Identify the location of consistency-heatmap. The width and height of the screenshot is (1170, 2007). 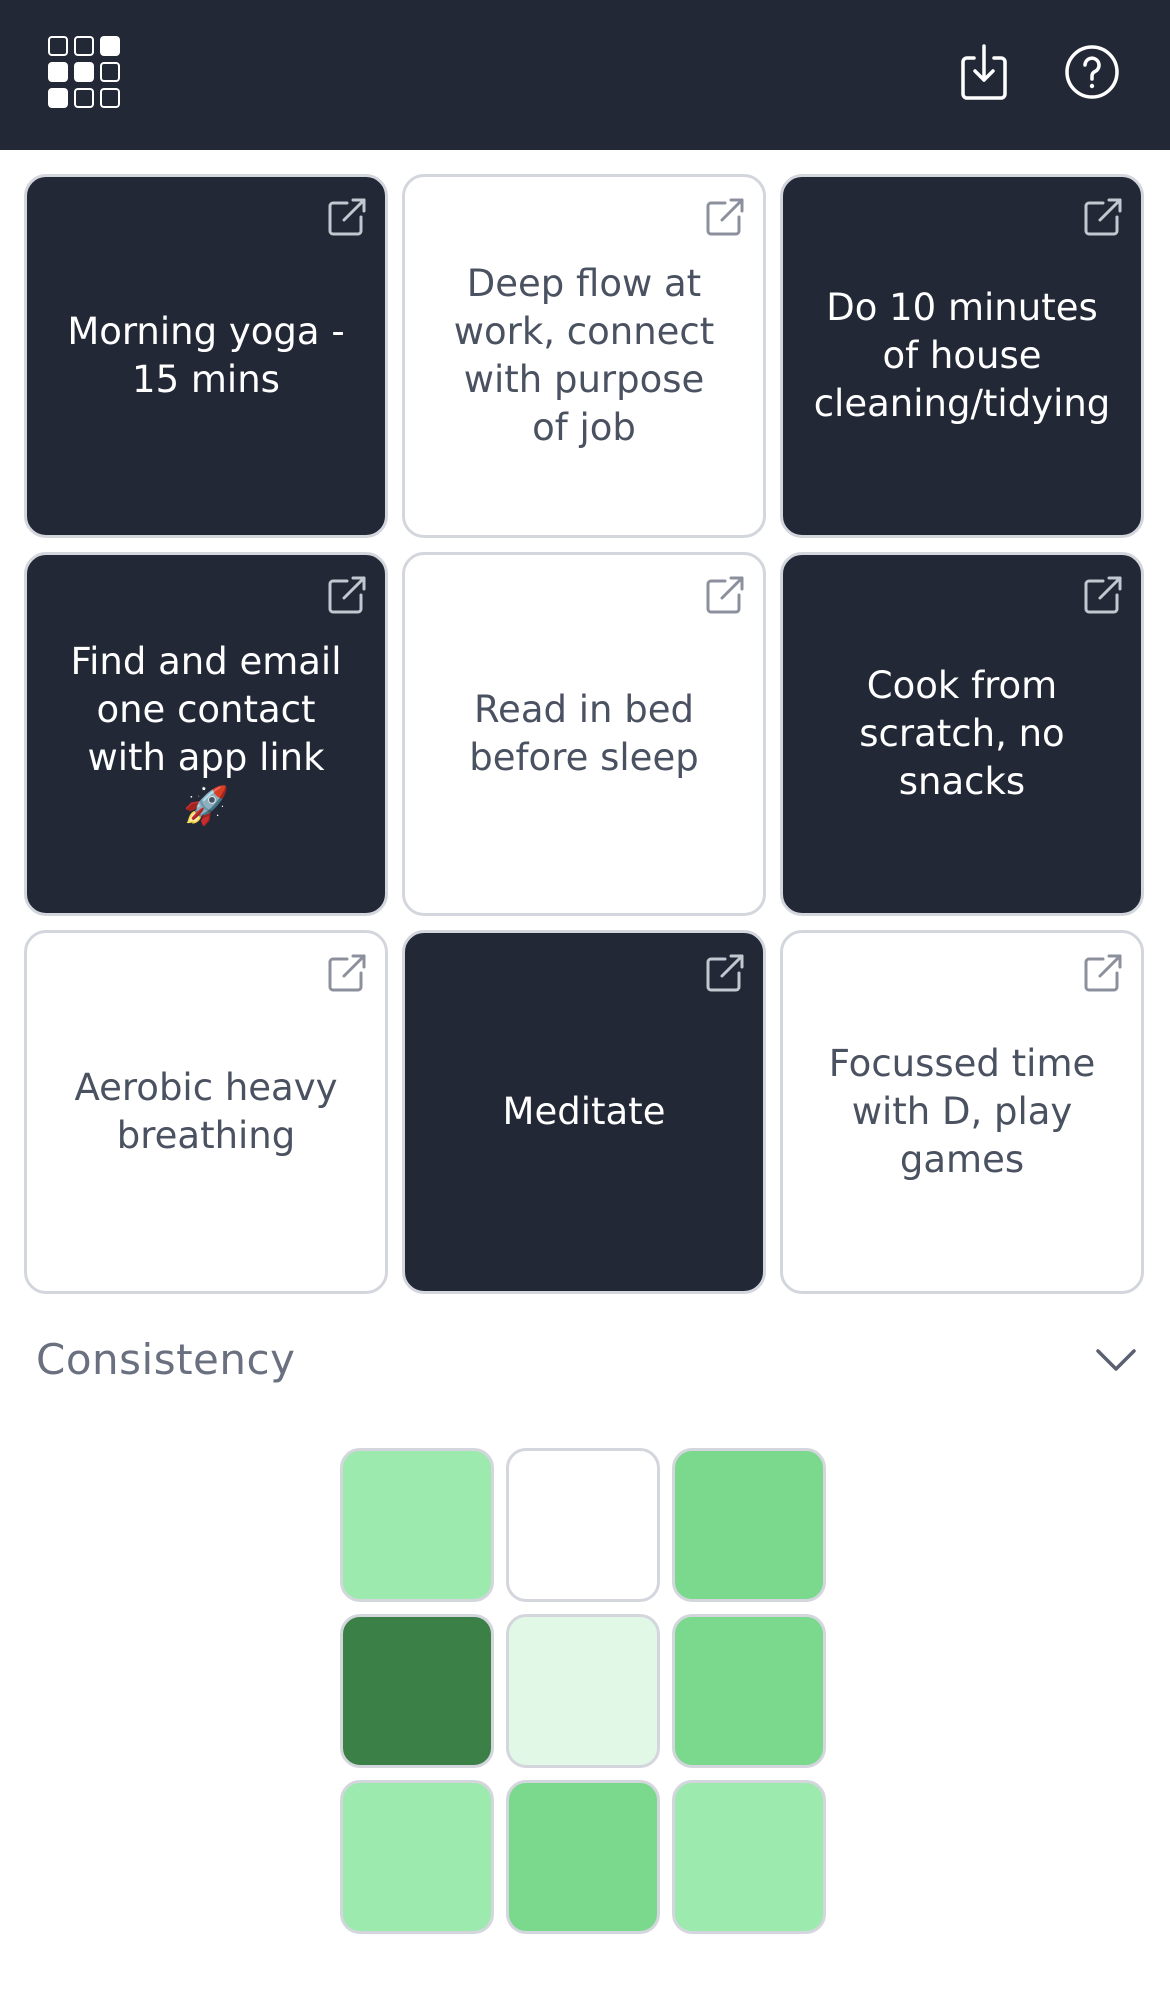
(583, 1691).